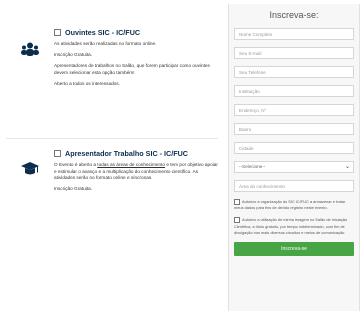  I want to click on address-input: Endereço, N°, so click(294, 110).